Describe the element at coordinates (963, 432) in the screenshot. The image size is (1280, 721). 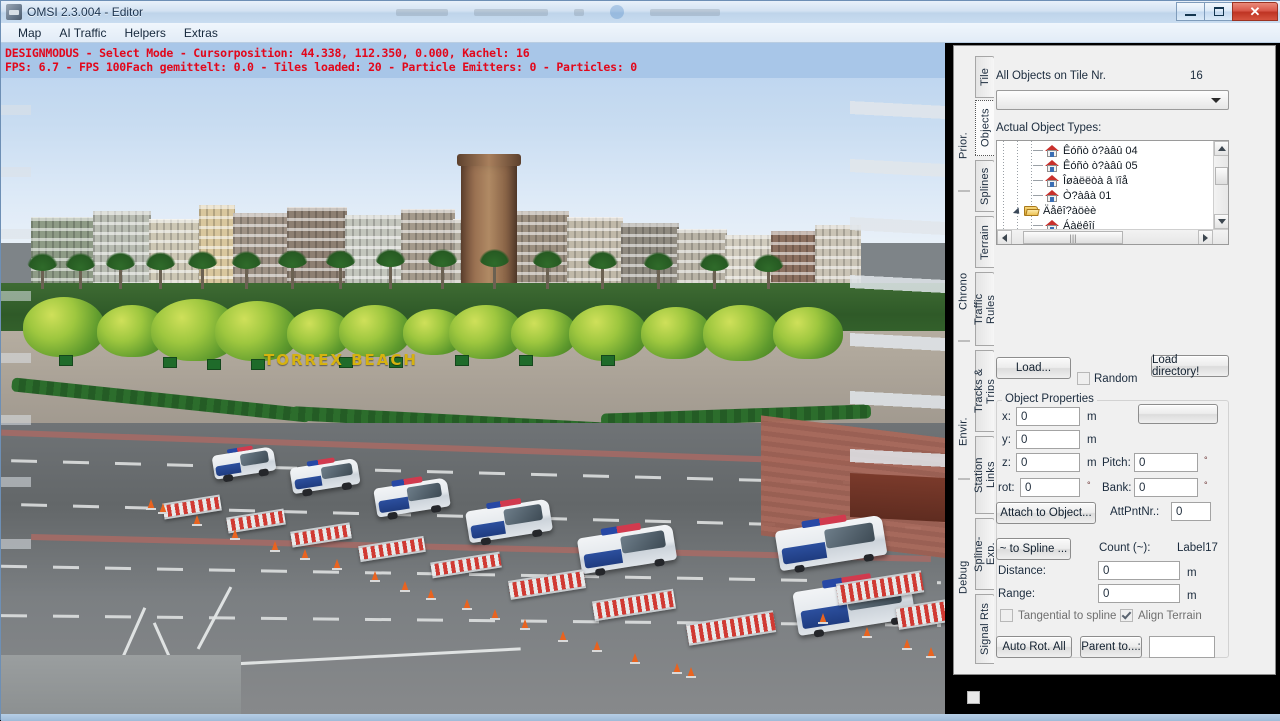
I see `outer-tab-envir: Envir.` at that location.